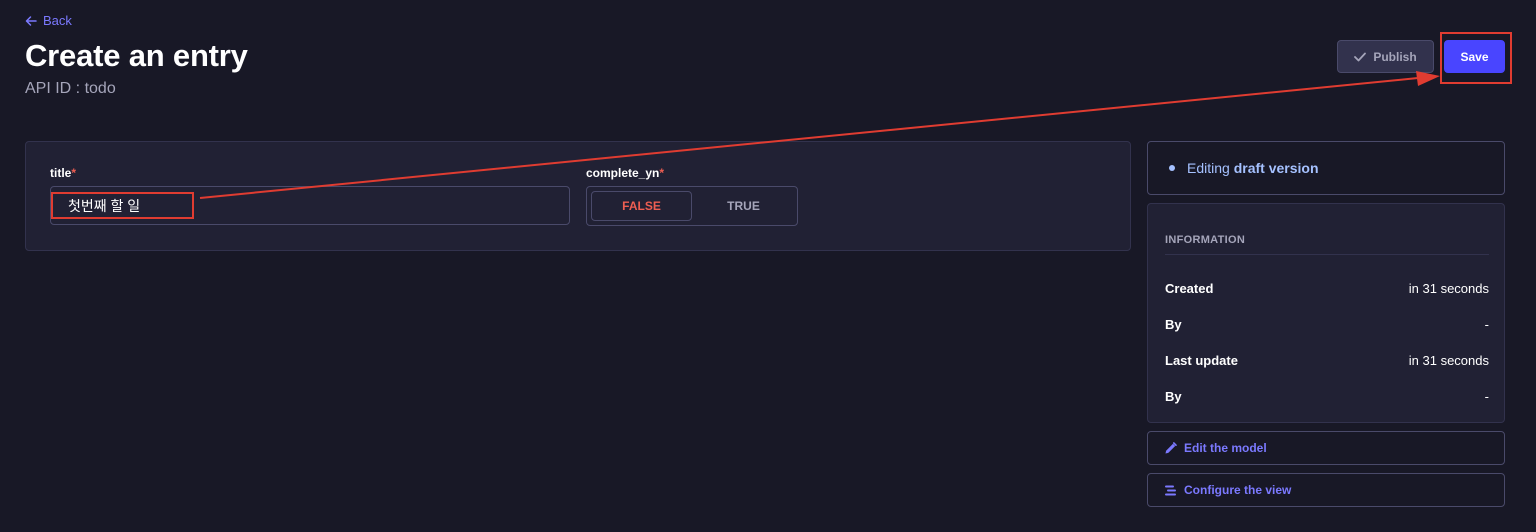 The width and height of the screenshot is (1536, 532). Describe the element at coordinates (1327, 324) in the screenshot. I see `info-row-created-by: By -` at that location.